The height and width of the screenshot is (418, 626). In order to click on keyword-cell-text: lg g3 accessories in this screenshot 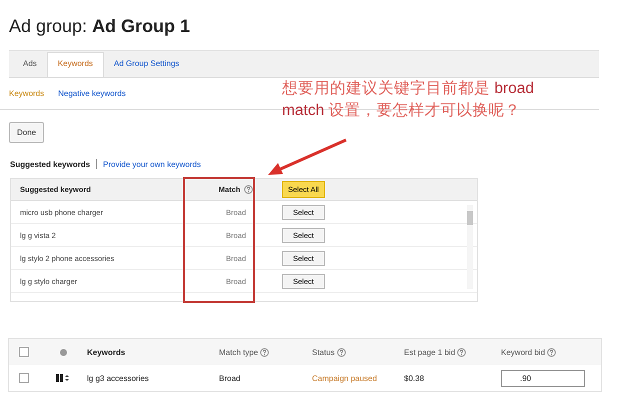, I will do `click(118, 378)`.